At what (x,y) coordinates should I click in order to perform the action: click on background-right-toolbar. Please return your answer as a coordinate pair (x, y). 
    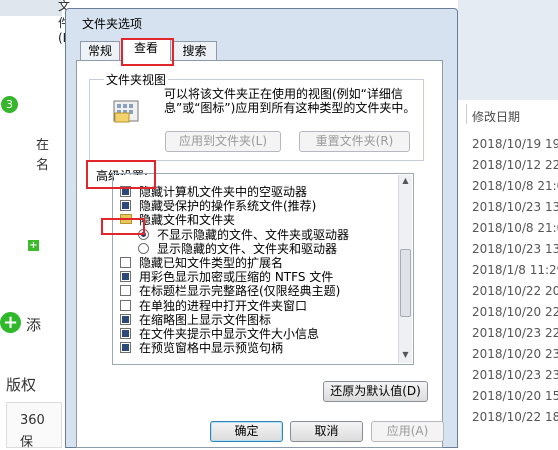
    Looking at the image, I should click on (508, 50).